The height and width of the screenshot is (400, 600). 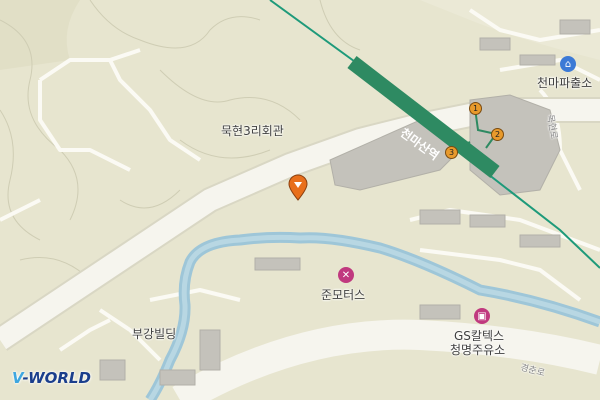 I want to click on label-gas-station-1: GS칼텍스, so click(x=479, y=336).